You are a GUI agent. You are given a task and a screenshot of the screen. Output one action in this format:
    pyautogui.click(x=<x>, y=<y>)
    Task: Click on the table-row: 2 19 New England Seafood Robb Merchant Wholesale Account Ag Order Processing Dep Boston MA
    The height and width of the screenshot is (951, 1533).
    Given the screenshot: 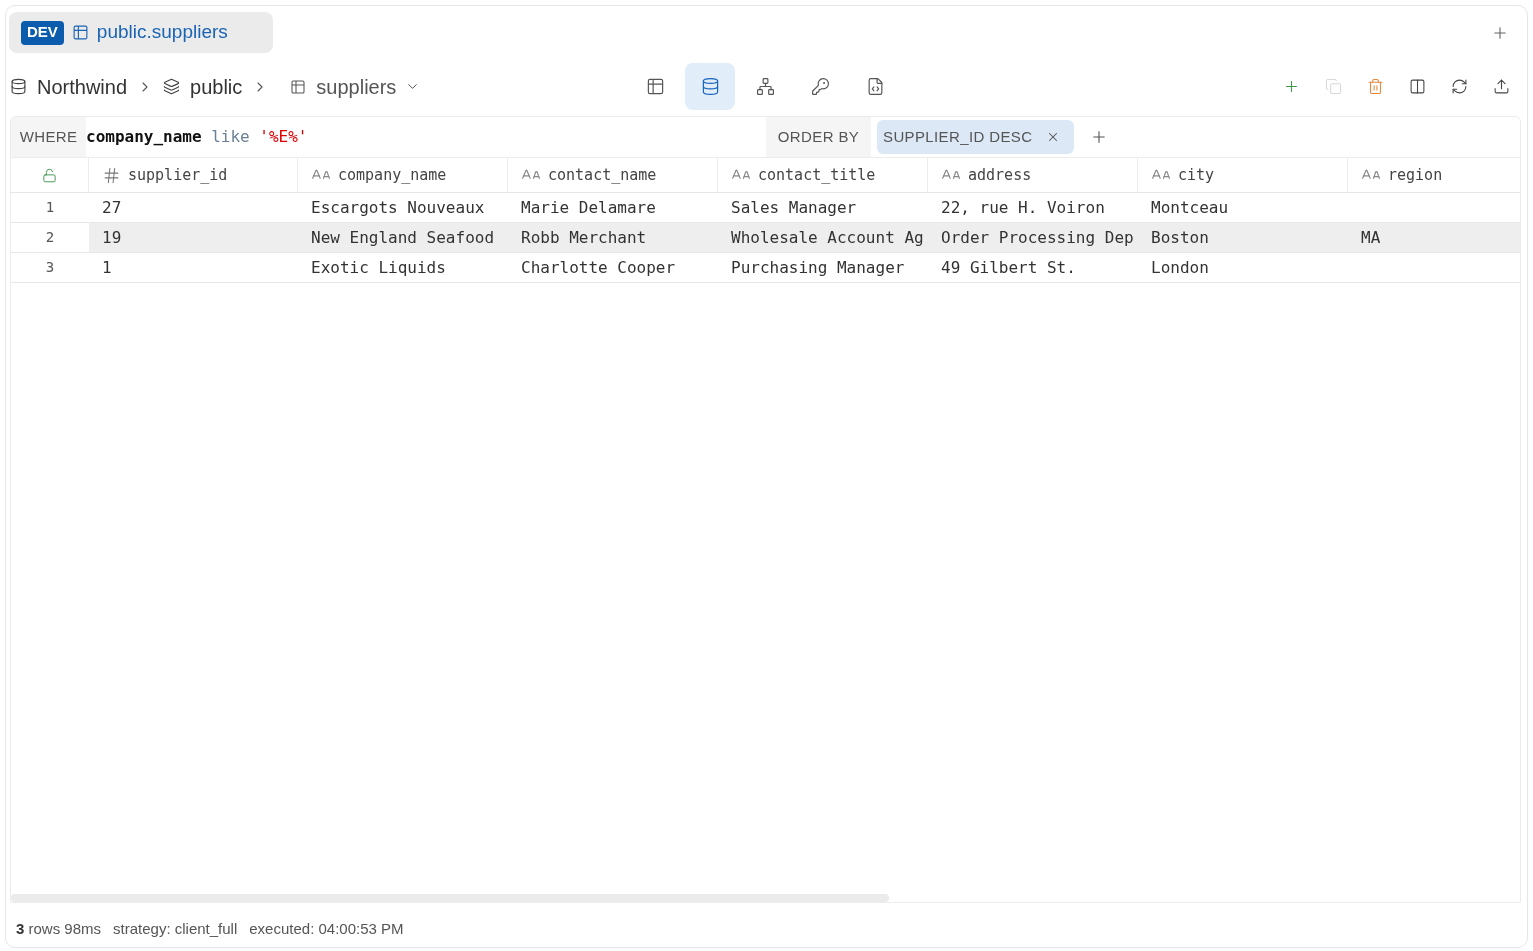 What is the action you would take?
    pyautogui.click(x=765, y=238)
    